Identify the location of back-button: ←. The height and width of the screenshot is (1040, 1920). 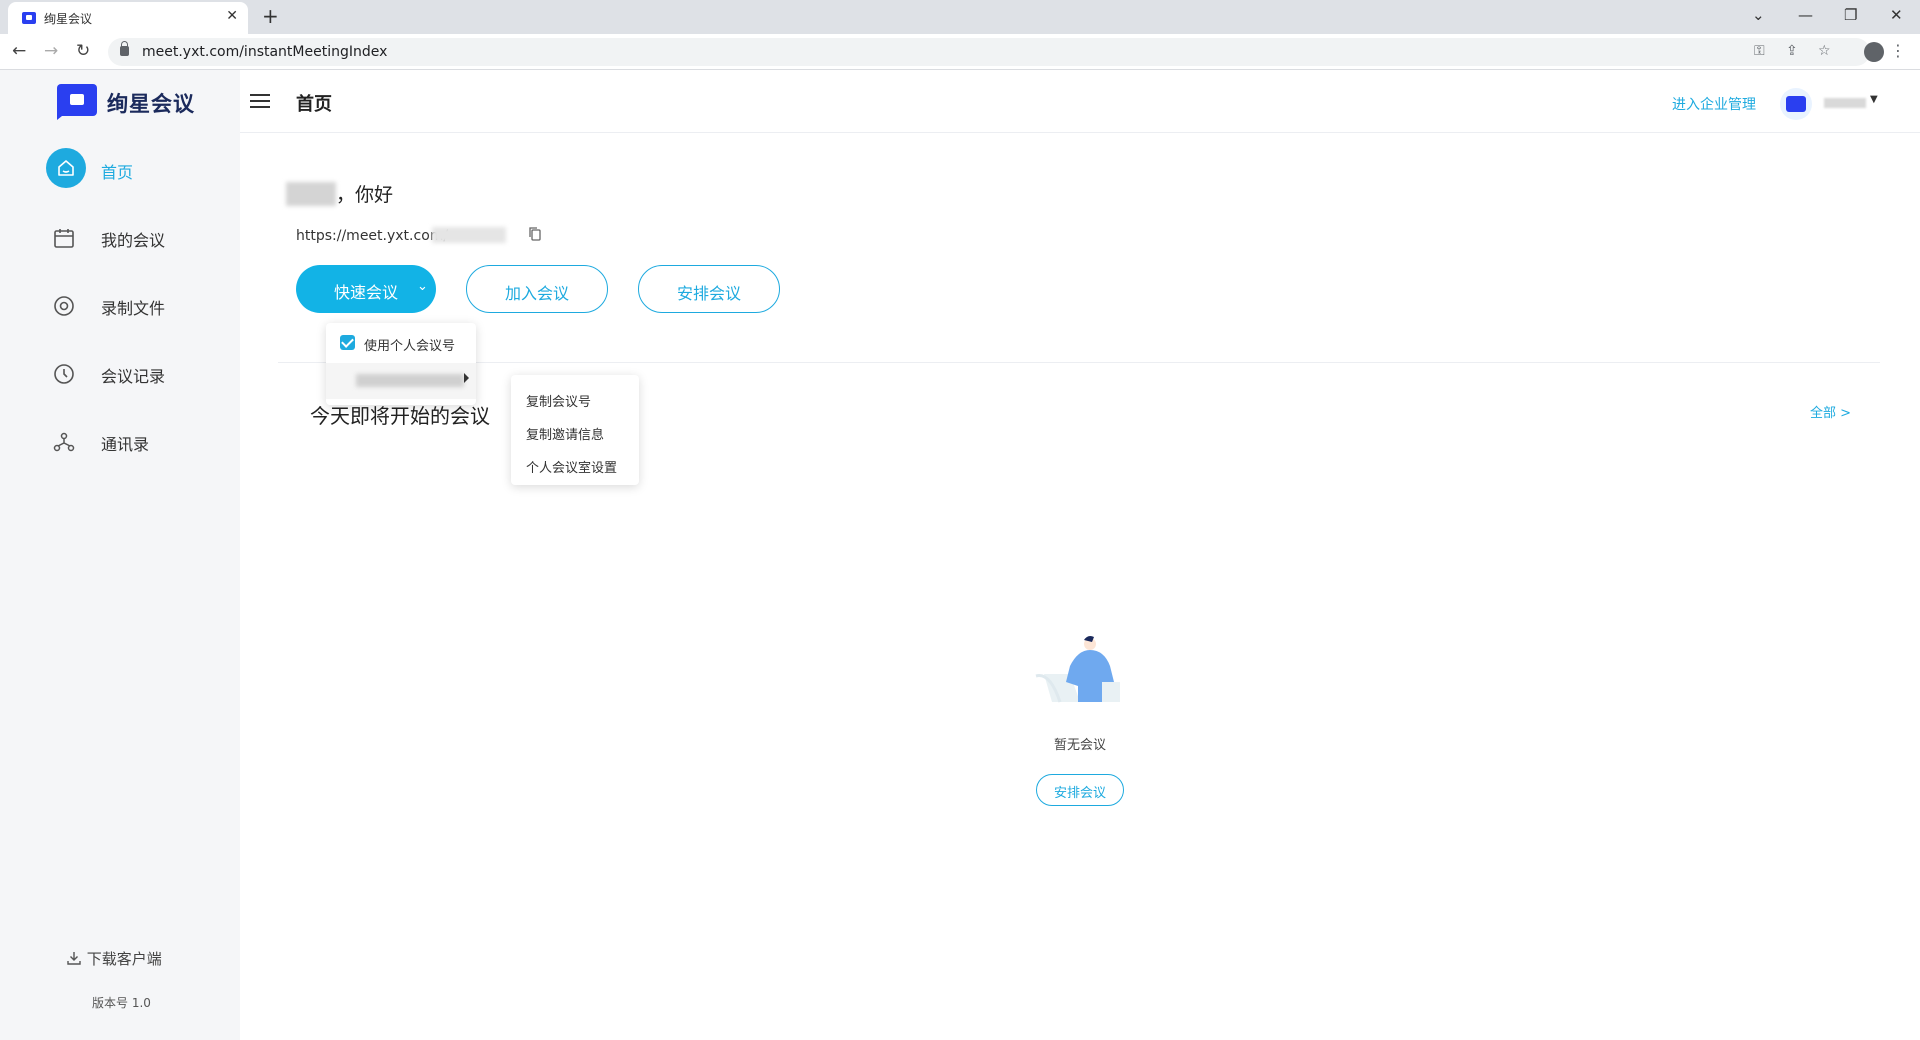
(19, 51).